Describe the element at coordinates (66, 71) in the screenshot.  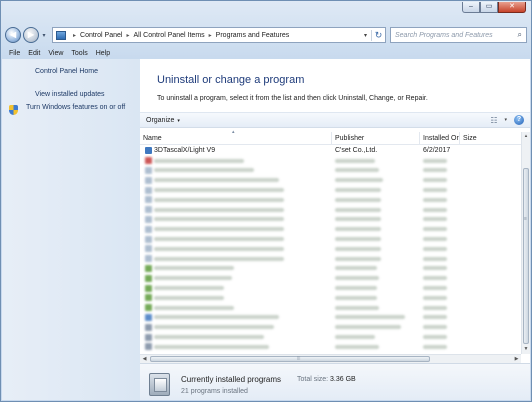
I see `control-panel-home-link: Control Panel Home` at that location.